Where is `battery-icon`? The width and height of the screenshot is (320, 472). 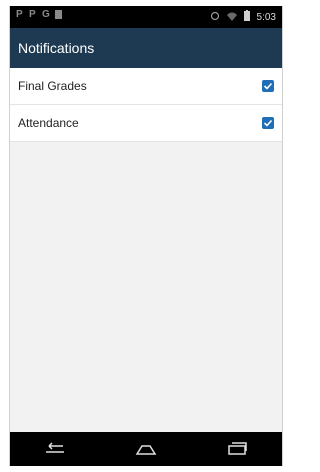 battery-icon is located at coordinates (247, 17).